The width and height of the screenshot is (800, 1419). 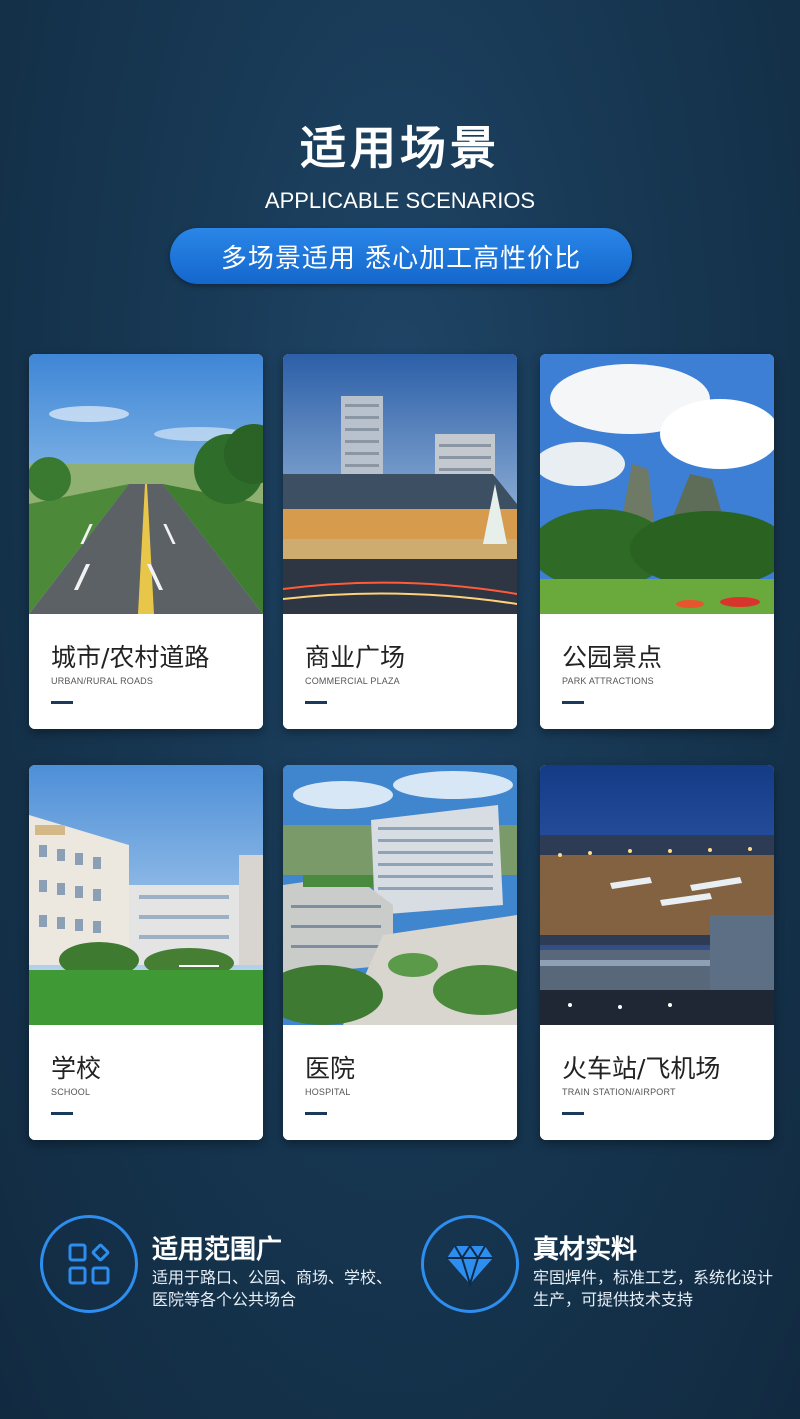 I want to click on scenario-card-airport: 火车站/飞机场 TRAIN STATION/AIRPORT, so click(x=657, y=952).